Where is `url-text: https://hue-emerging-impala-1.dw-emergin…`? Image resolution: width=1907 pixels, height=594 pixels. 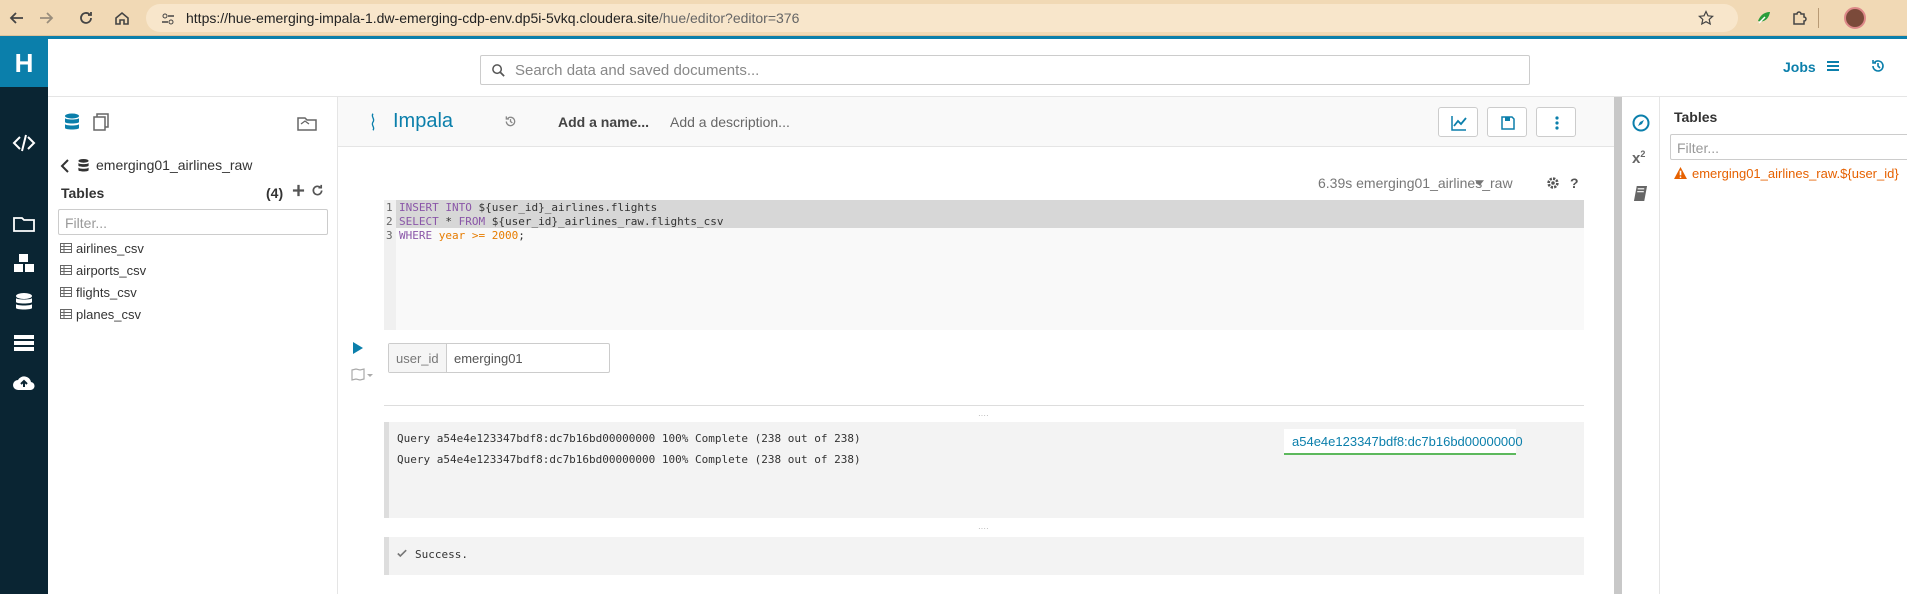 url-text: https://hue-emerging-impala-1.dw-emergin… is located at coordinates (493, 18).